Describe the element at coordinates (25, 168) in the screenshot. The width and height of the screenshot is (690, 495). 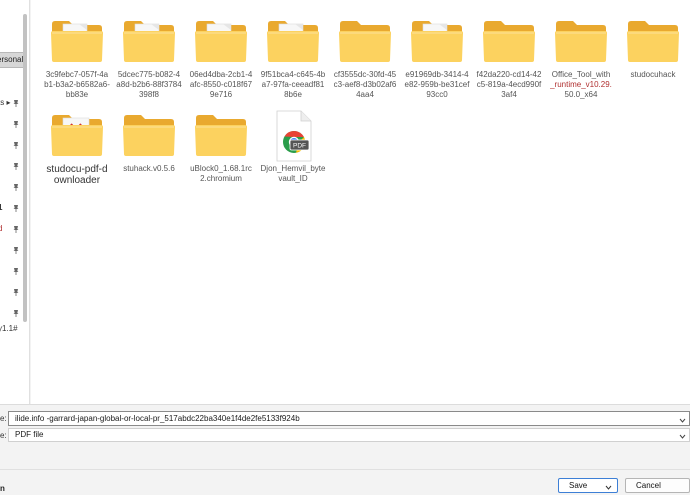
I see `nav-scrollbar` at that location.